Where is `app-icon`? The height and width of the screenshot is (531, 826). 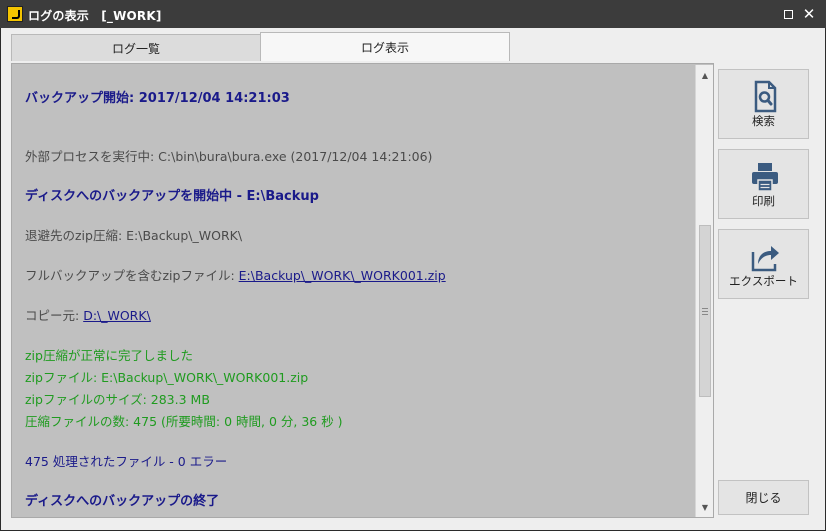
app-icon is located at coordinates (15, 14).